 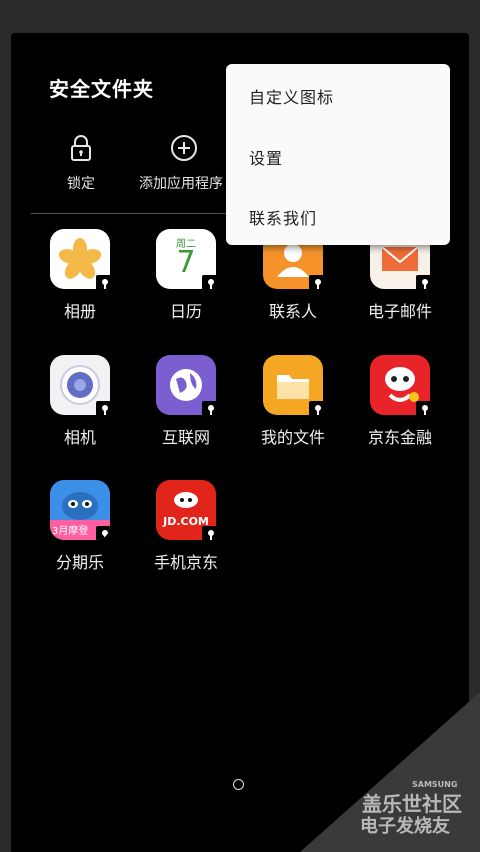 I want to click on fenqile-icon: 3月摩登, so click(x=80, y=510).